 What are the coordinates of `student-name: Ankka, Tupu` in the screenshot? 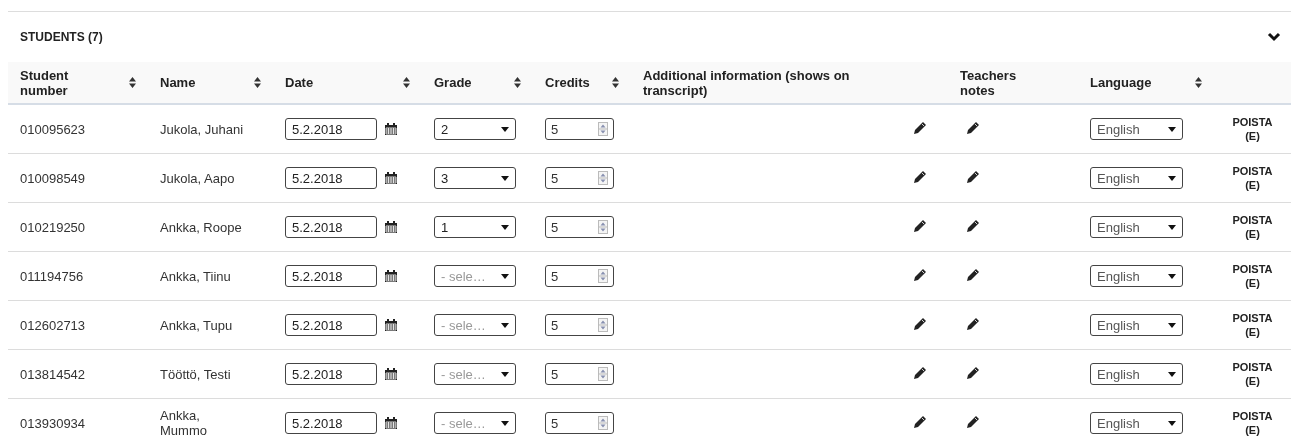 It's located at (196, 325).